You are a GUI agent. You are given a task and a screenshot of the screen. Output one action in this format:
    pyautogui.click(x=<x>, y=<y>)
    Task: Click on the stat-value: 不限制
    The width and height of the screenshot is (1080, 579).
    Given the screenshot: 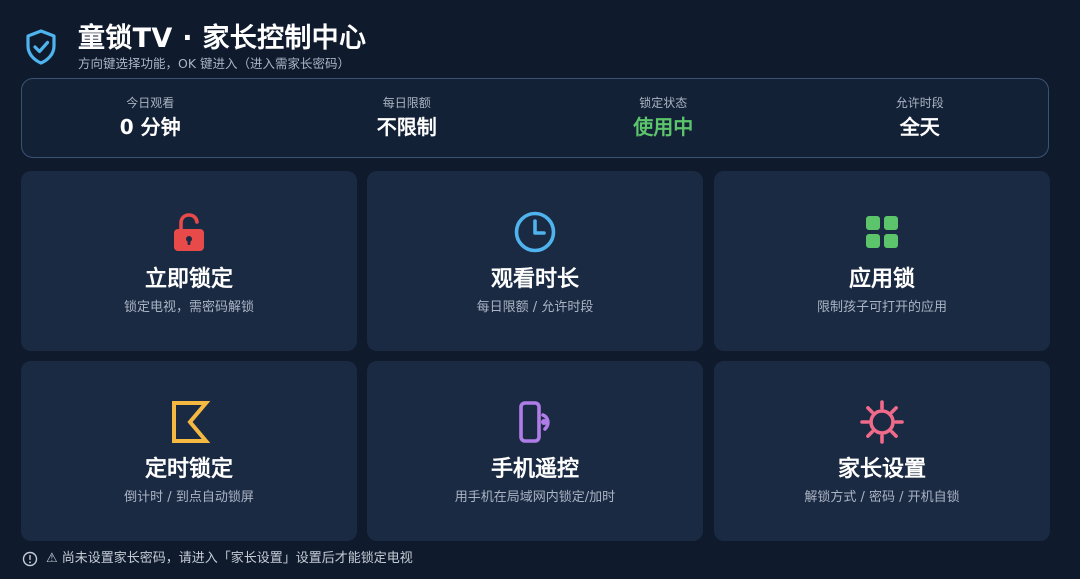 What is the action you would take?
    pyautogui.click(x=406, y=127)
    